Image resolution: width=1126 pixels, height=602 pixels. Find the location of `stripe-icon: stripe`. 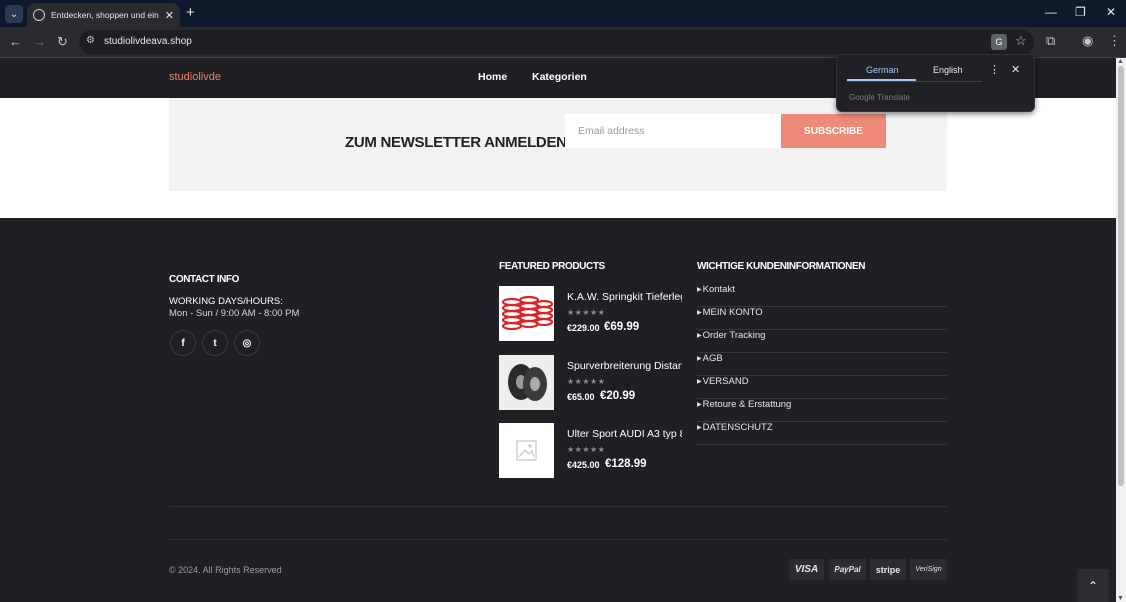

stripe-icon: stripe is located at coordinates (888, 569).